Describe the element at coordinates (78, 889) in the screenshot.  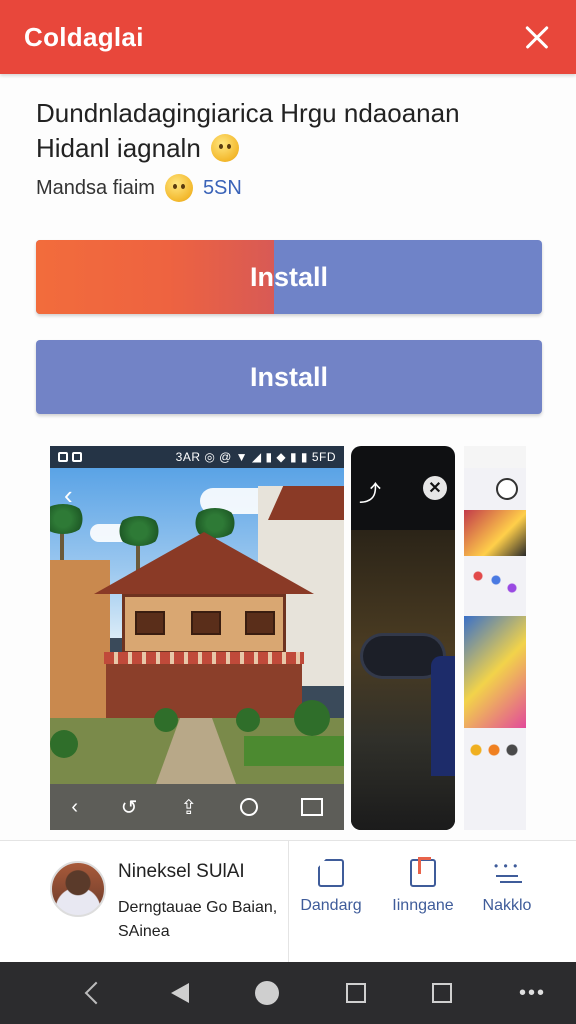
I see `avatar` at that location.